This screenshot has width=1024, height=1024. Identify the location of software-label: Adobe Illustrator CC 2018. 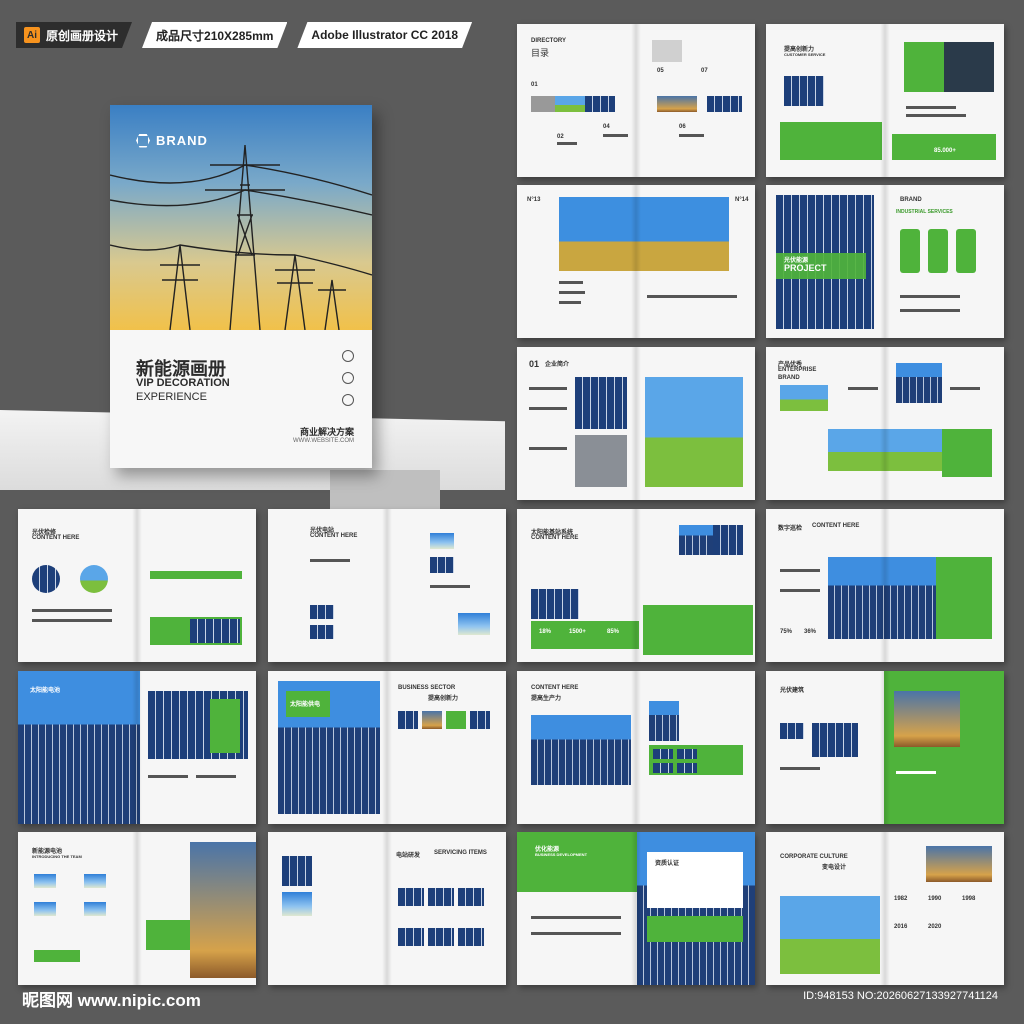
(385, 35).